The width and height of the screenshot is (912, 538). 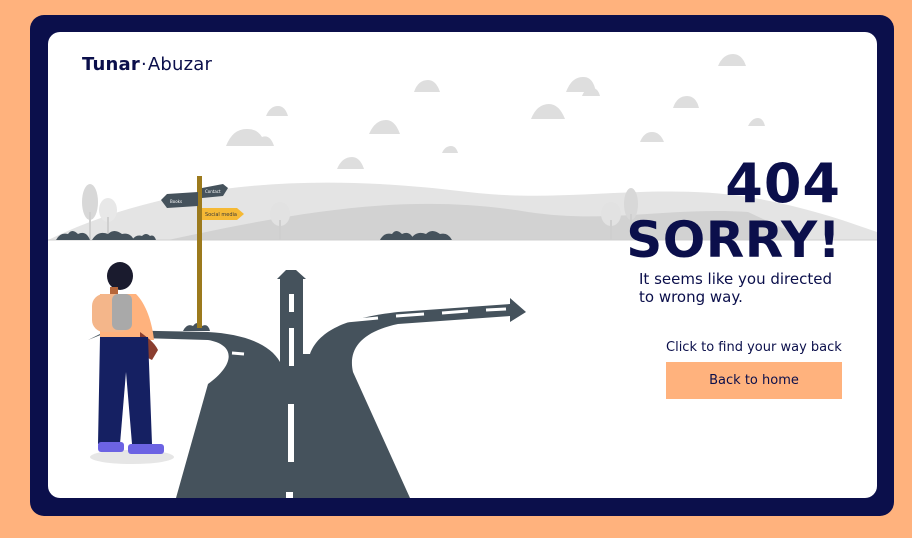 I want to click on clouds, so click(x=495, y=111).